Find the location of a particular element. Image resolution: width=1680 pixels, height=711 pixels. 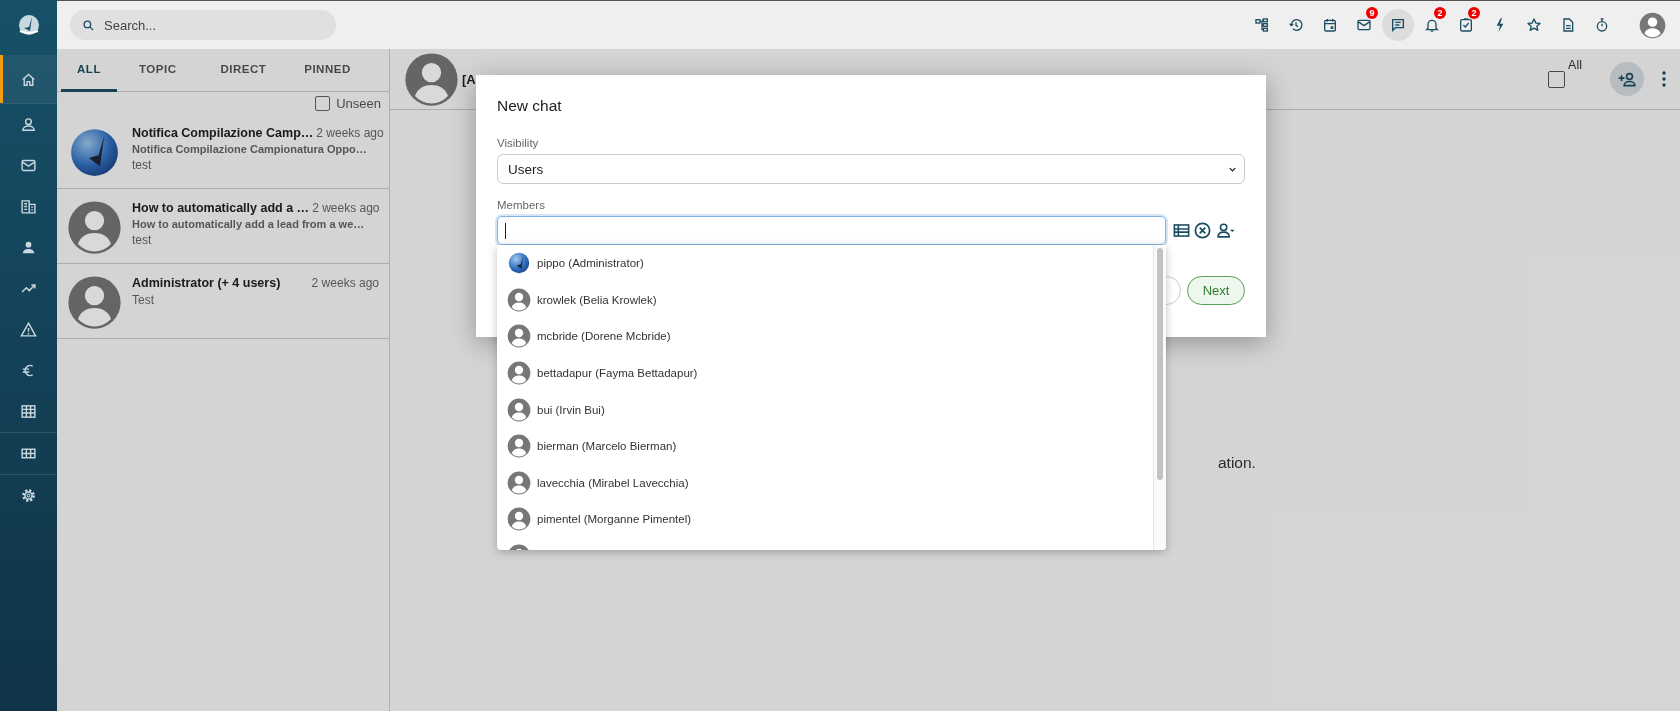

building-icon is located at coordinates (28, 206).